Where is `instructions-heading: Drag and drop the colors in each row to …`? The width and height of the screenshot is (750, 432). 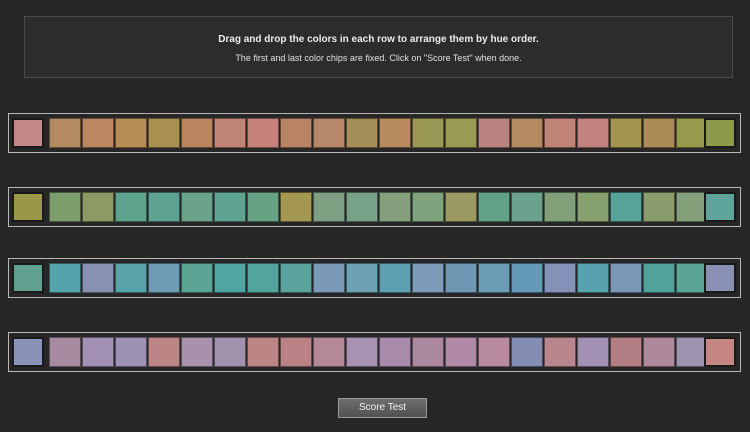 instructions-heading: Drag and drop the colors in each row to … is located at coordinates (378, 39).